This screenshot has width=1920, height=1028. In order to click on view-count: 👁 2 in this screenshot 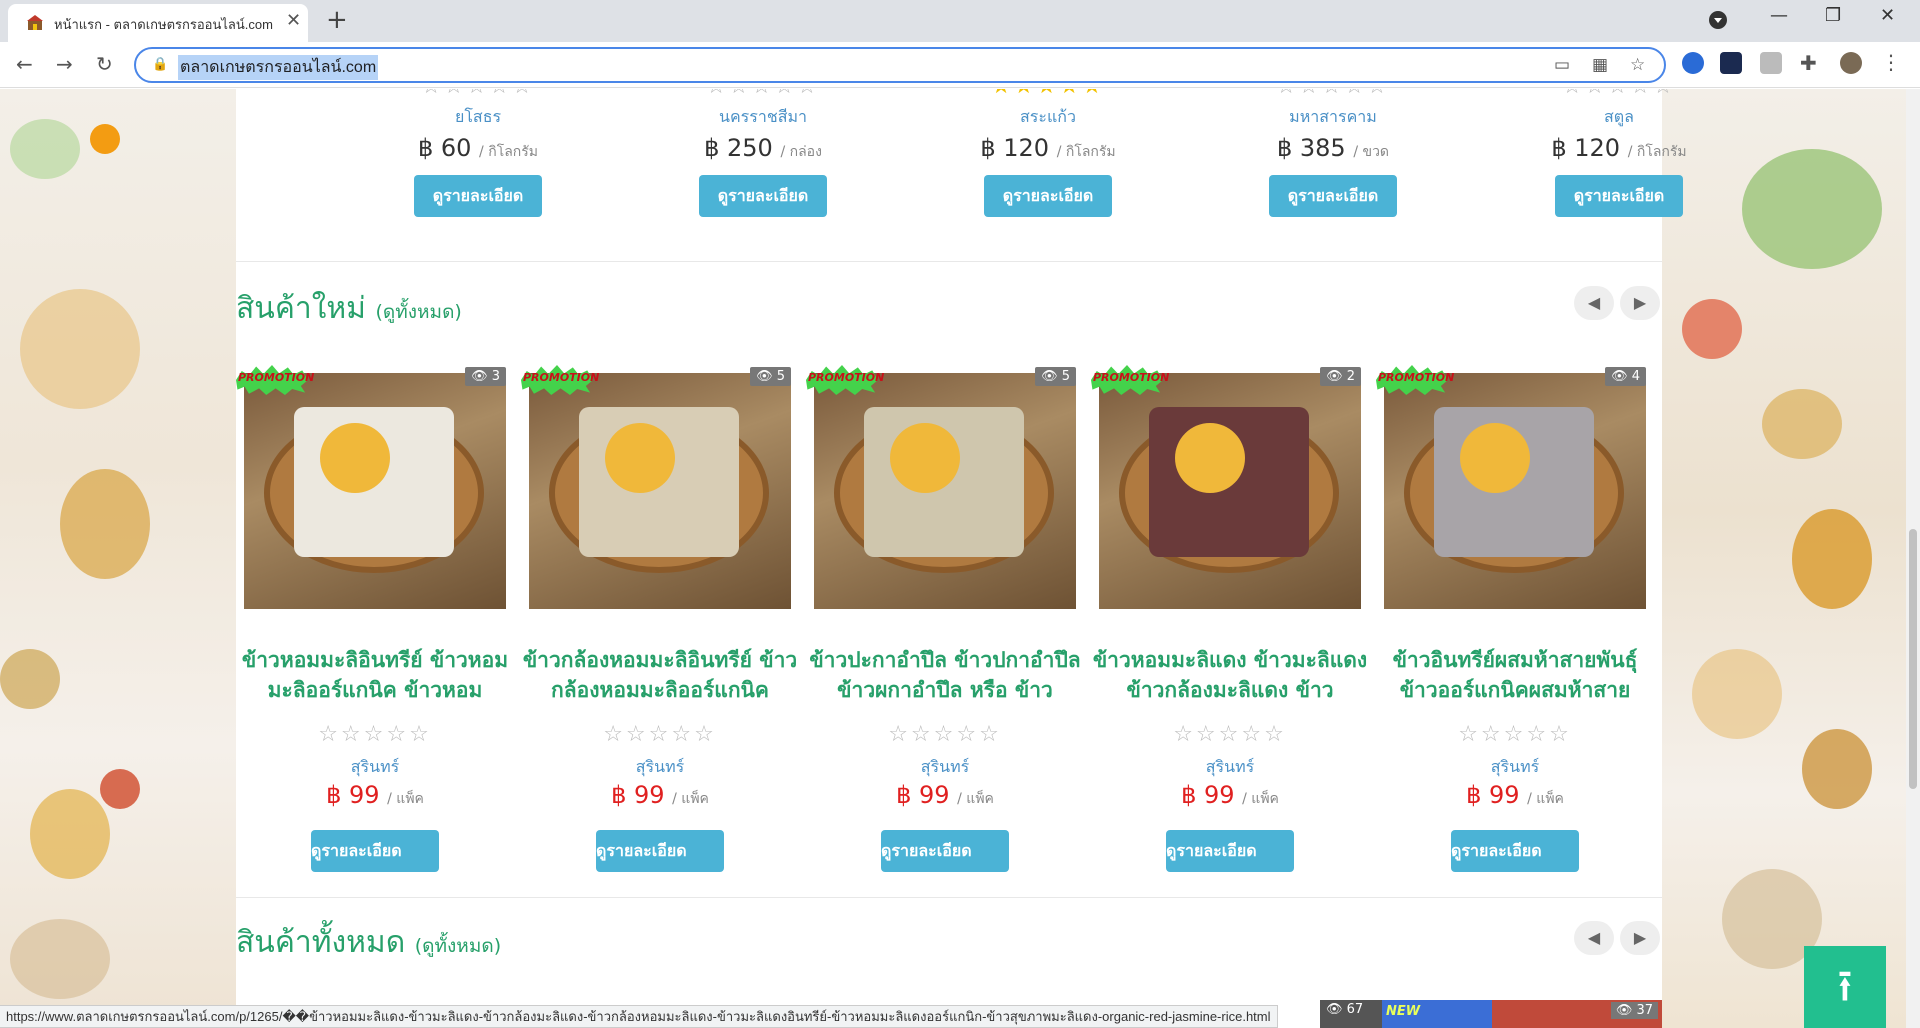, I will do `click(1340, 376)`.